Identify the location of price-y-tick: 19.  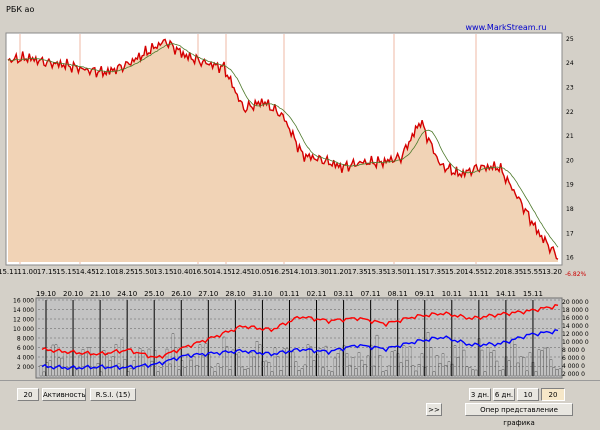
(570, 185).